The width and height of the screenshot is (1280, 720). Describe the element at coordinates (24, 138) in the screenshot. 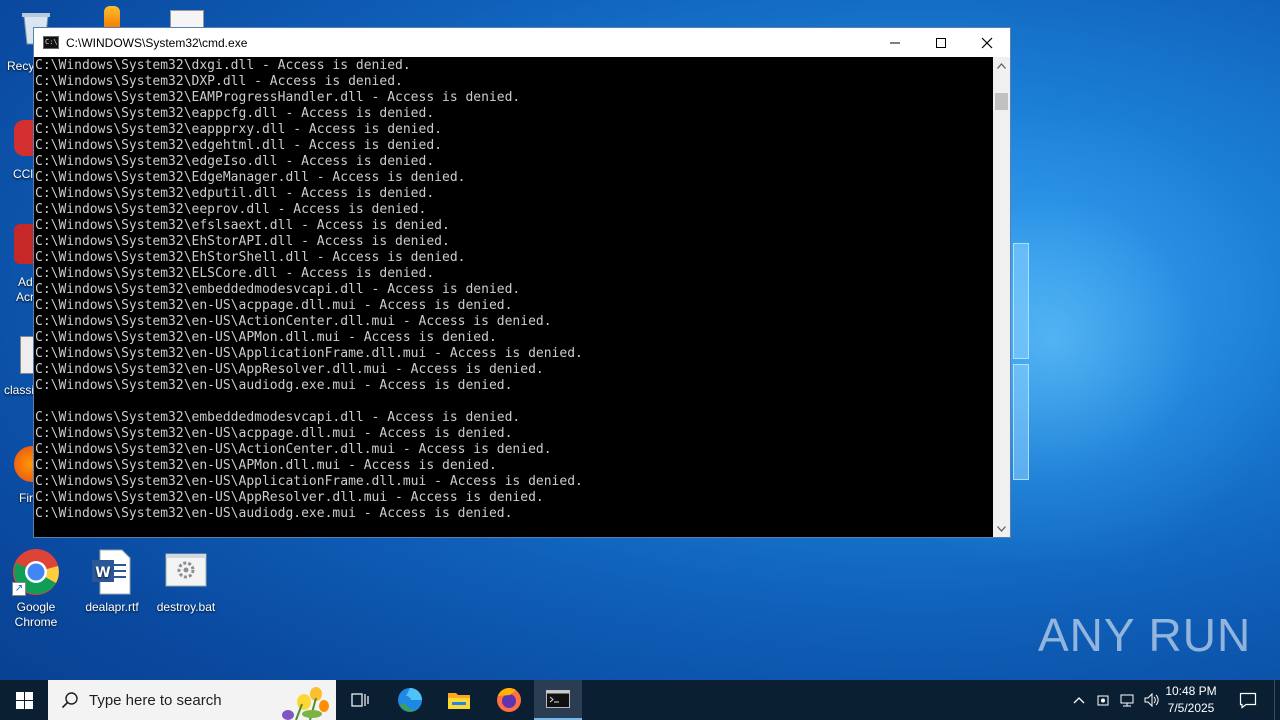

I see `ccleaner-icon` at that location.